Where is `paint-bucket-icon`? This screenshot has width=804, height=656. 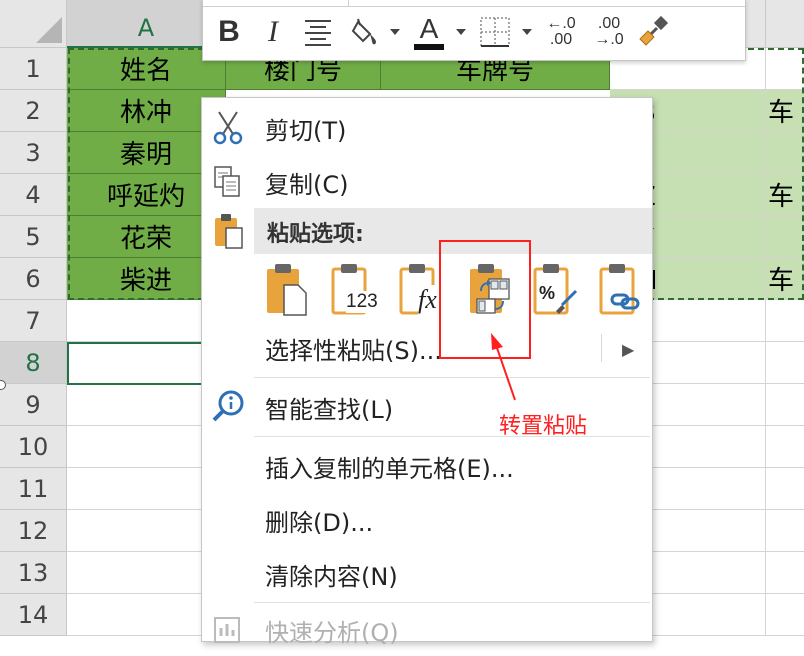 paint-bucket-icon is located at coordinates (363, 31).